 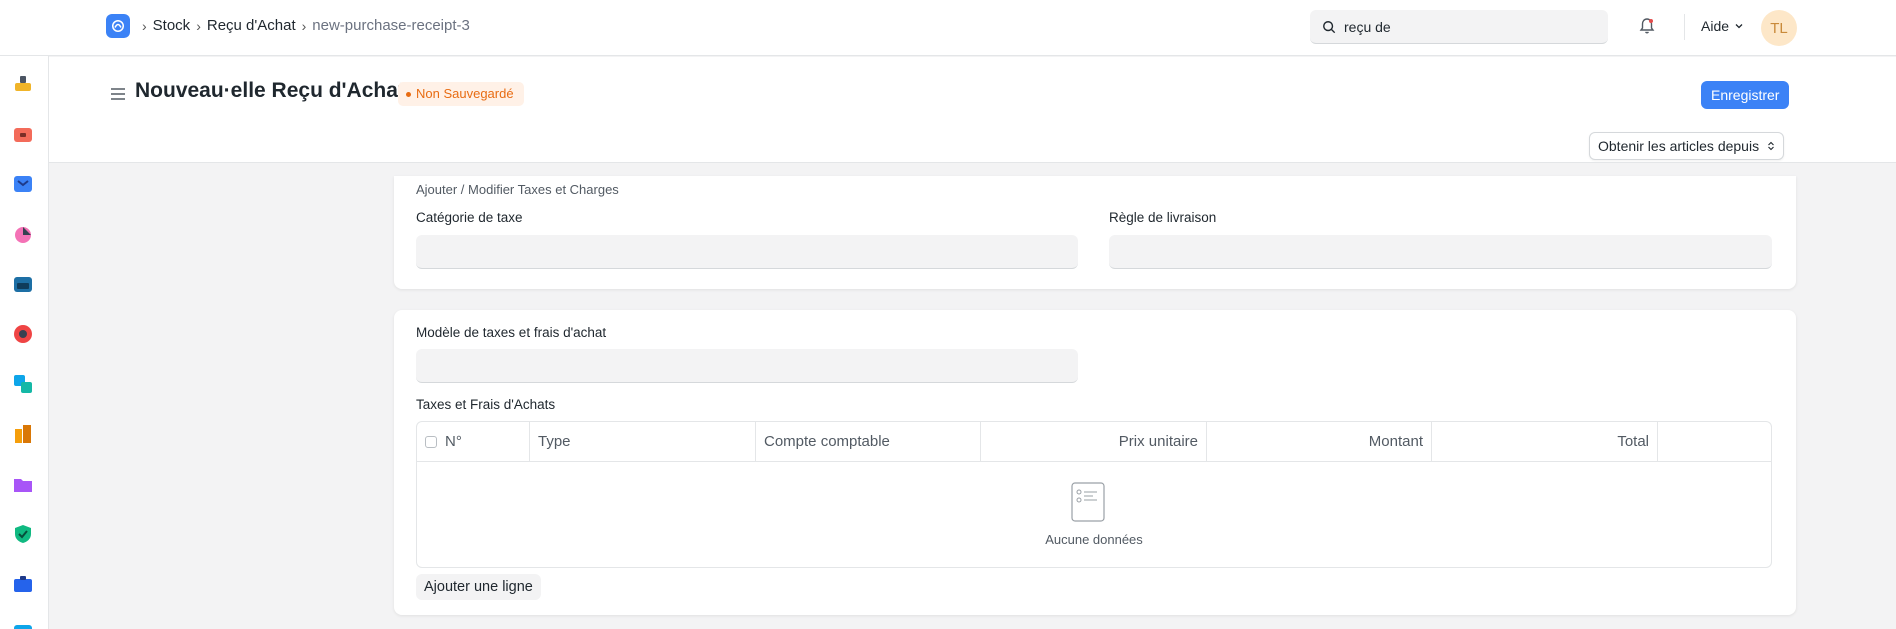 I want to click on assets-icon, so click(x=23, y=284).